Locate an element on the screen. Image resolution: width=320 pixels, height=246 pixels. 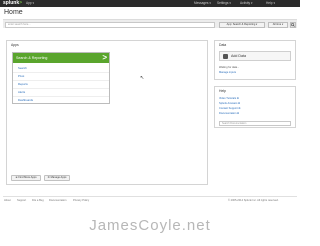
video-tutorials-link: Video Tutorials ⧉ is located at coordinates (229, 98).